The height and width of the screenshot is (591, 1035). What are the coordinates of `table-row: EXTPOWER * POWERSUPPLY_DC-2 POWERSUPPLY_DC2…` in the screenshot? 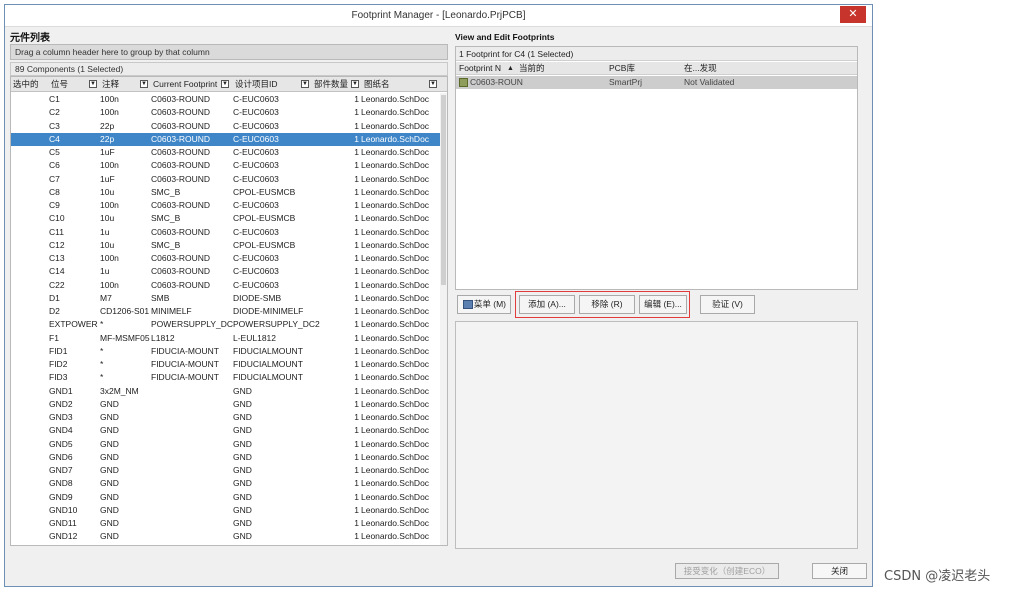 It's located at (226, 324).